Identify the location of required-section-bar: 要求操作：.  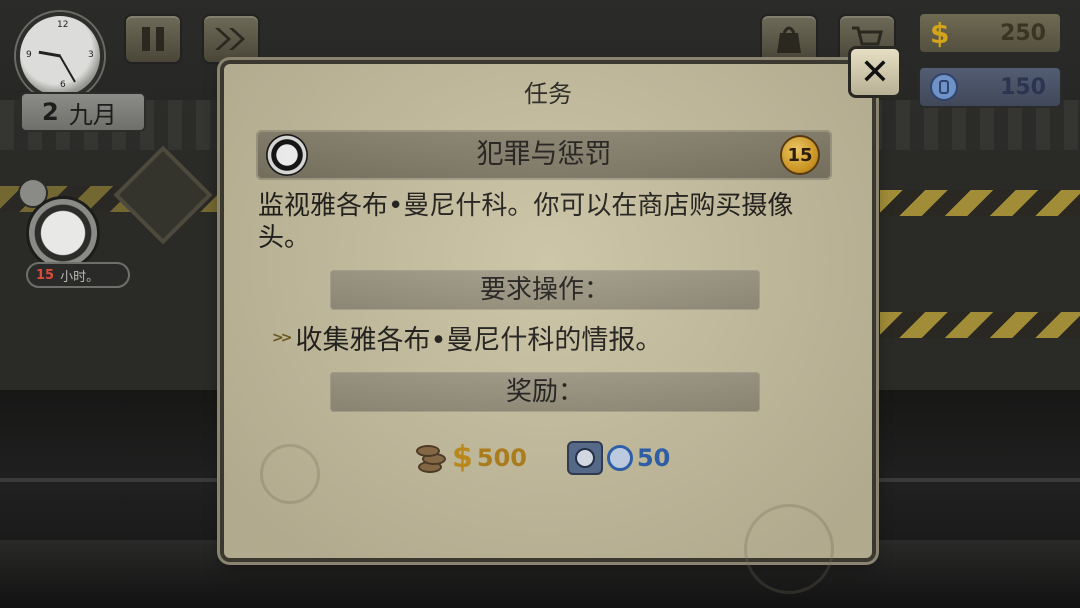
(545, 290).